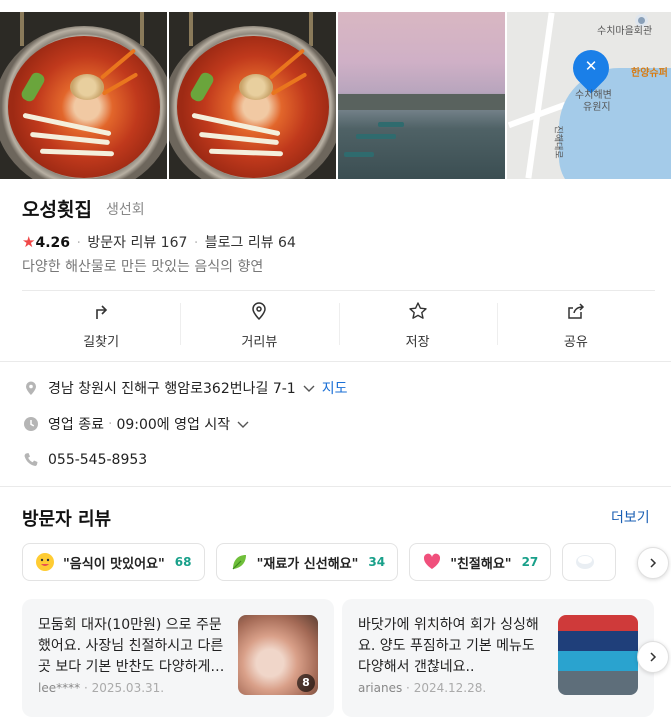  I want to click on review-meta: lee**** · 2025.03.31., so click(101, 688).